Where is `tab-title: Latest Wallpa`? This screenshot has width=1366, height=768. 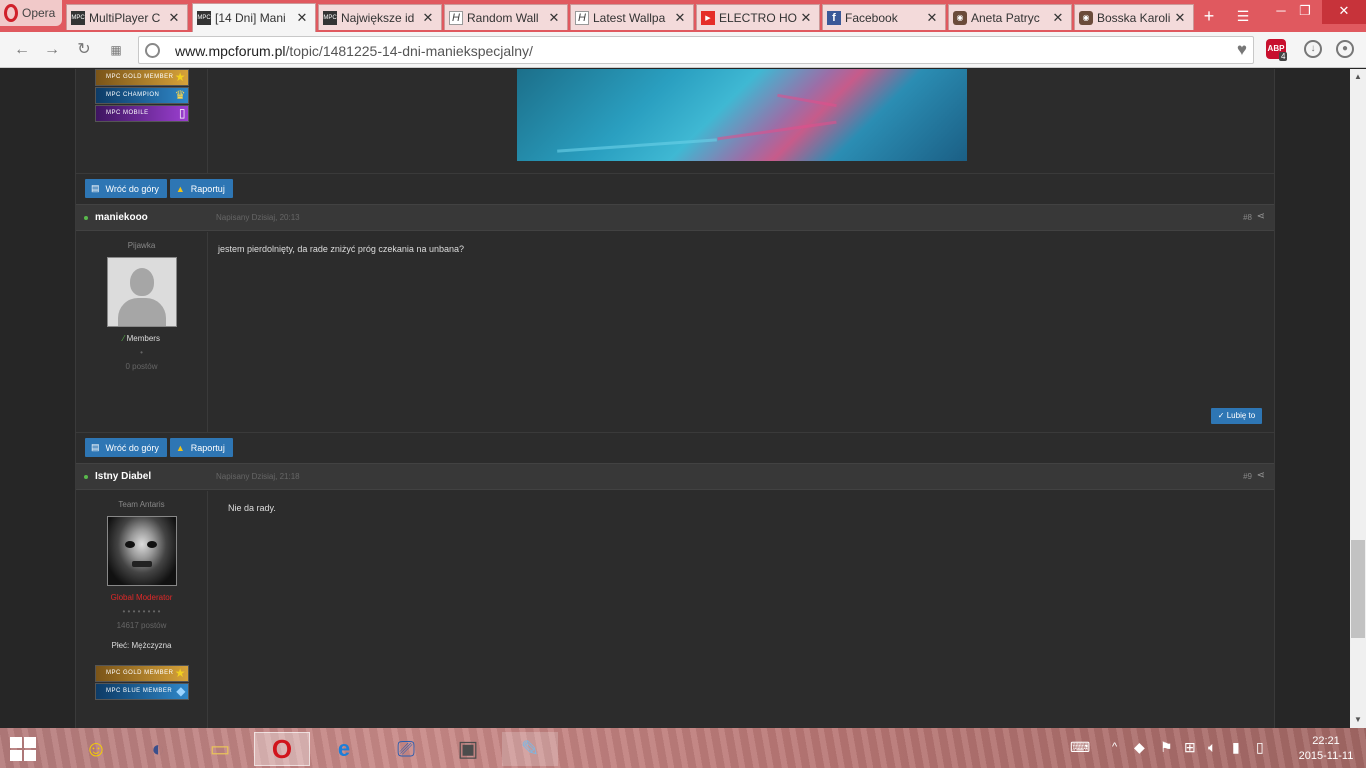 tab-title: Latest Wallpa is located at coordinates (629, 17).